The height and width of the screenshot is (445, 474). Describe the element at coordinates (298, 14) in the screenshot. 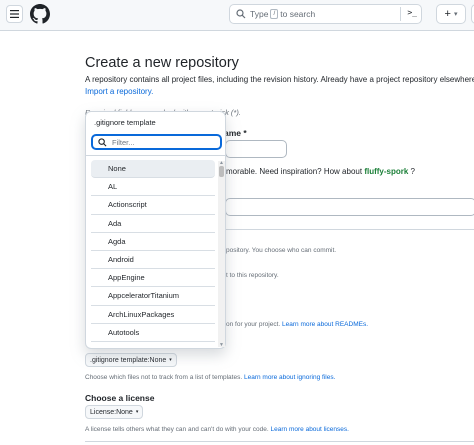

I see `search-suffix: to search` at that location.